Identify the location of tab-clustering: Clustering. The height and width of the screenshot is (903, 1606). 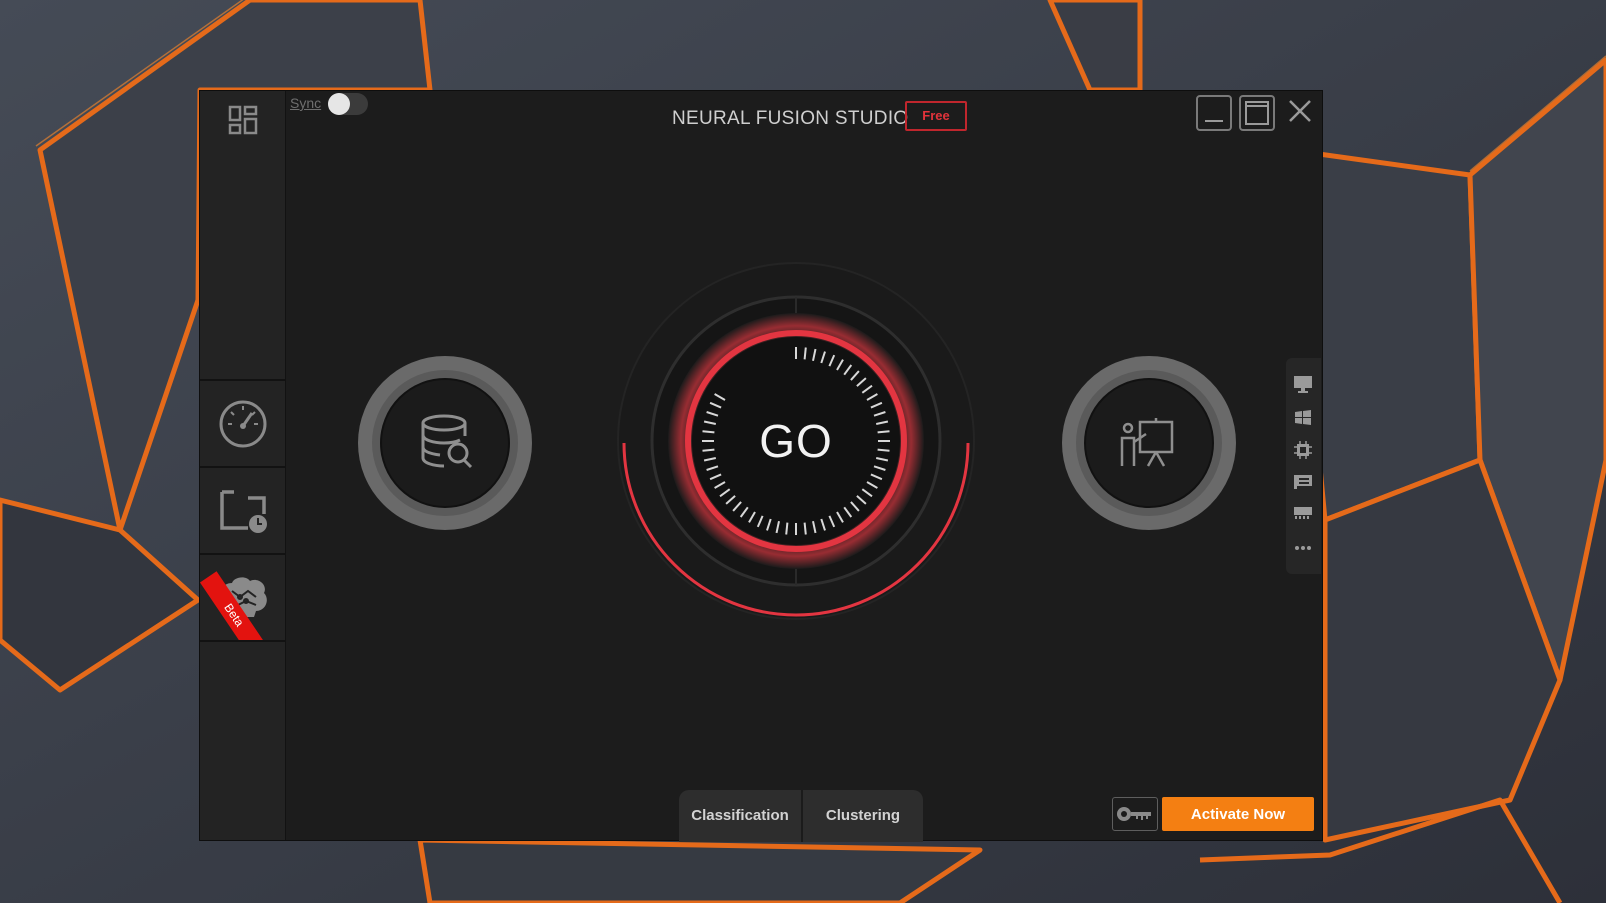
(862, 816).